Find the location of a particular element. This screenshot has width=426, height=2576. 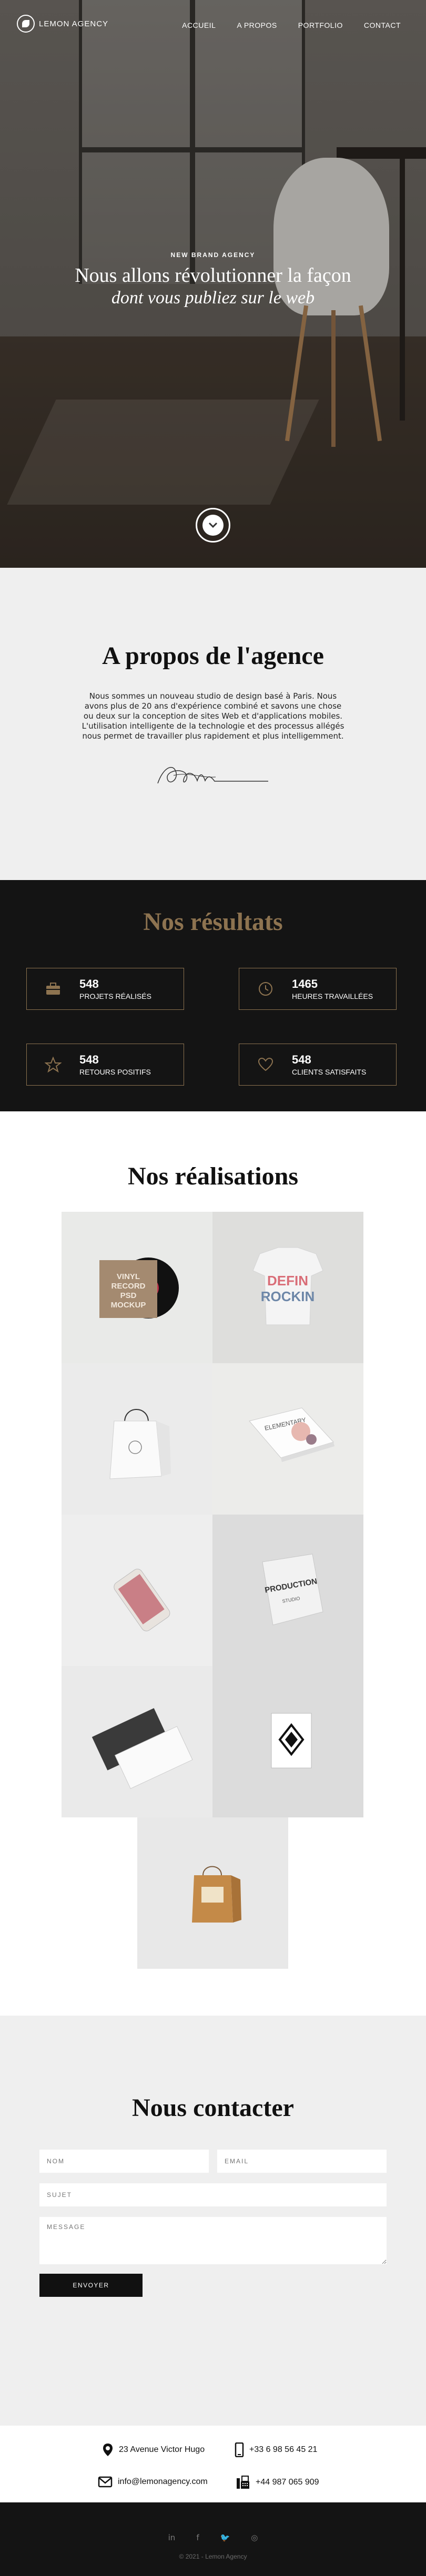

phone-text: +33 6 98 56 45 21 is located at coordinates (283, 2450).